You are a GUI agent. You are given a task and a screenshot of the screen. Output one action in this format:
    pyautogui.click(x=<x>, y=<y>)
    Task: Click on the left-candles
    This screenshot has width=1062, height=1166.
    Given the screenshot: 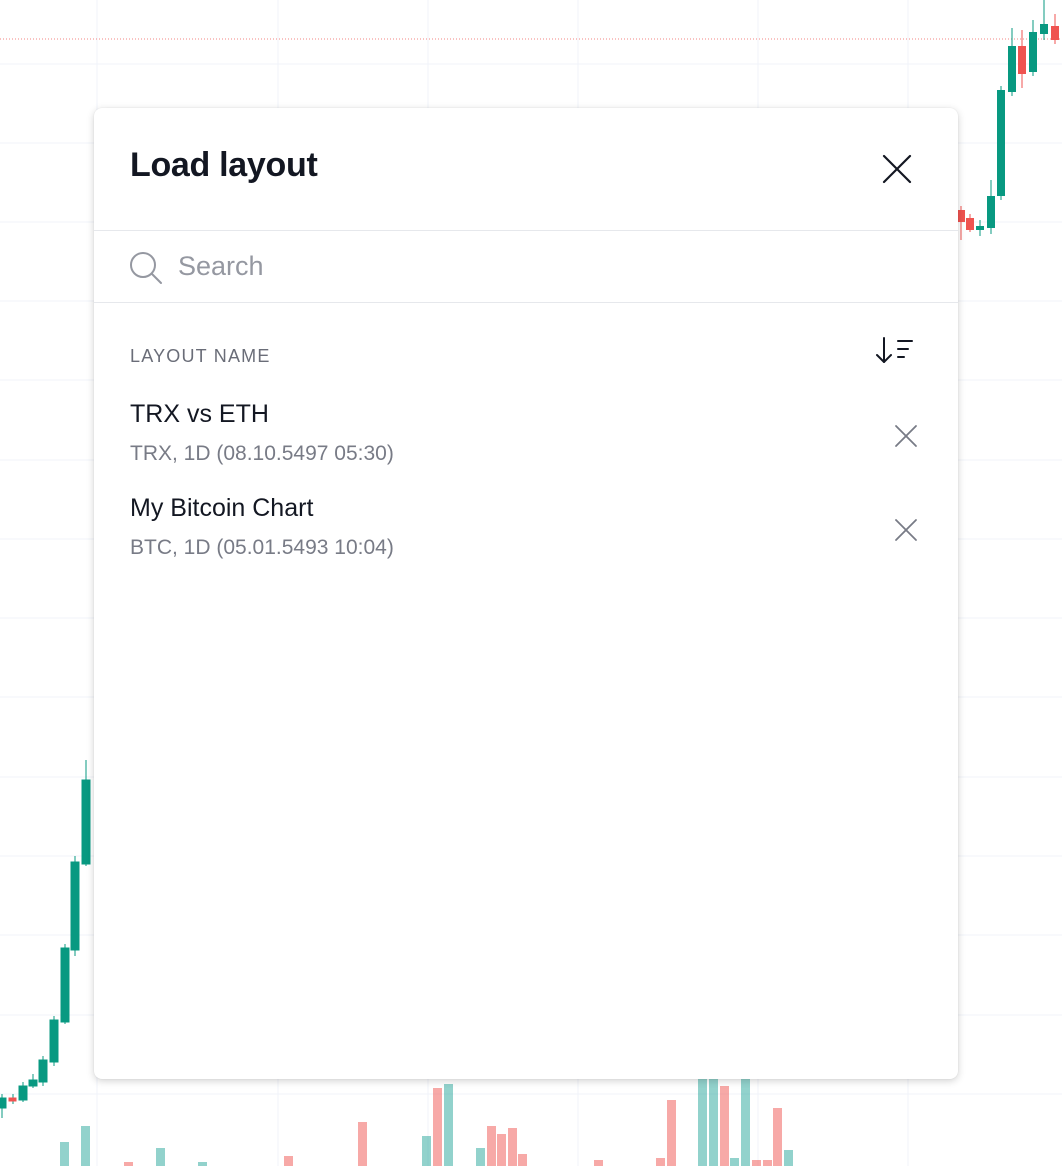 What is the action you would take?
    pyautogui.click(x=45, y=939)
    